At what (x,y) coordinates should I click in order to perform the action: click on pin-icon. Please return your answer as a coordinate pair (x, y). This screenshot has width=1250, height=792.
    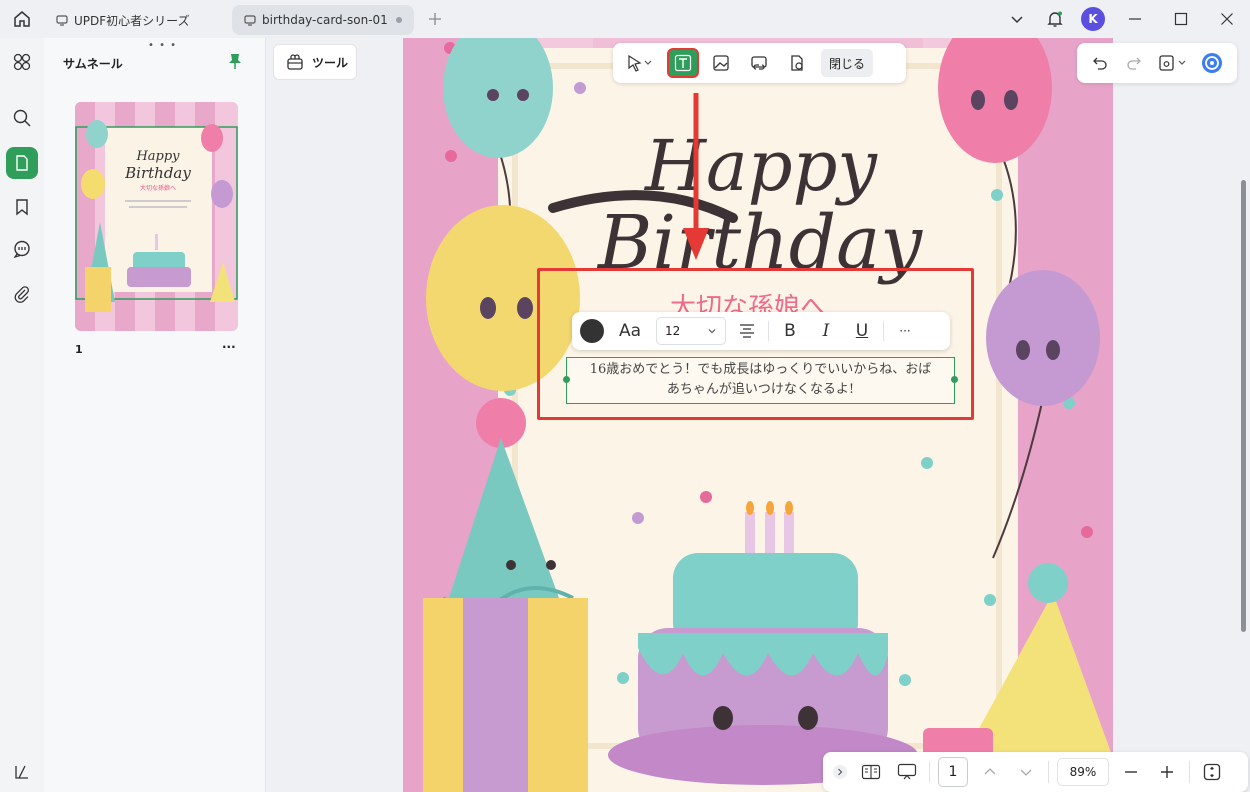
    Looking at the image, I should click on (235, 61).